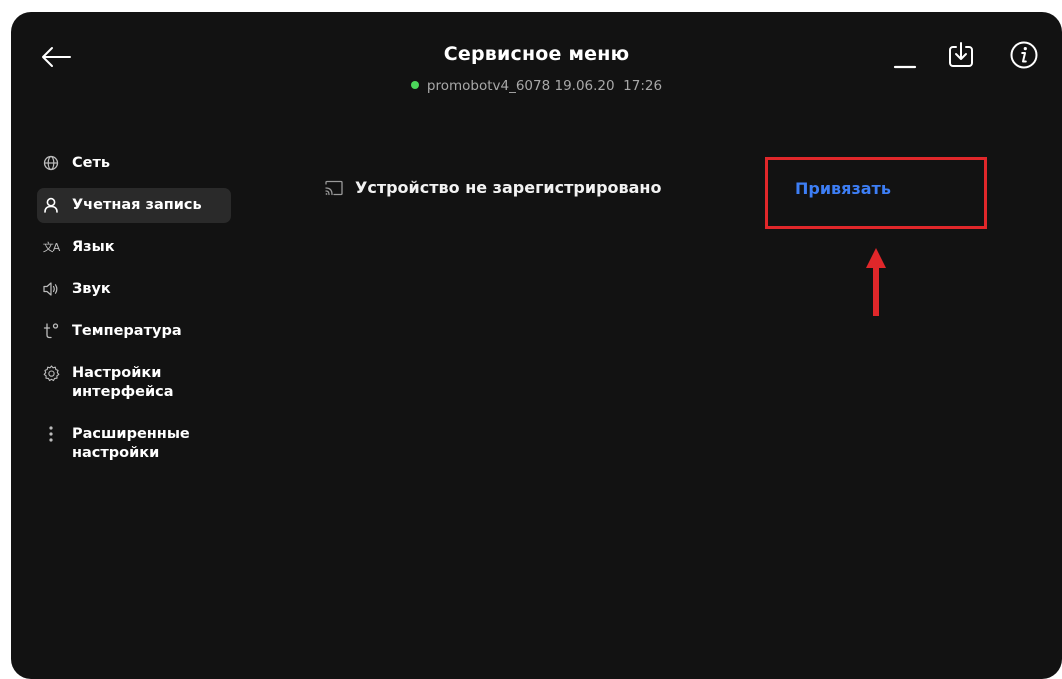 The width and height of the screenshot is (1062, 679). Describe the element at coordinates (544, 86) in the screenshot. I see `robot-status-text: promobotv4_6078 19.06.20 17:26` at that location.